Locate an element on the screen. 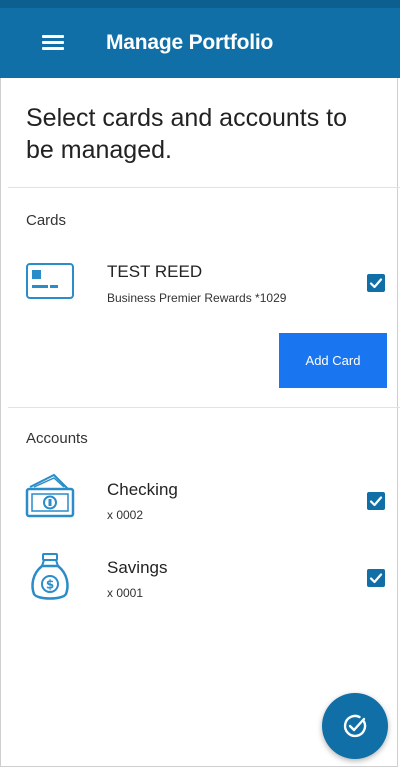  app-bar: Manage Portfolio is located at coordinates (200, 39).